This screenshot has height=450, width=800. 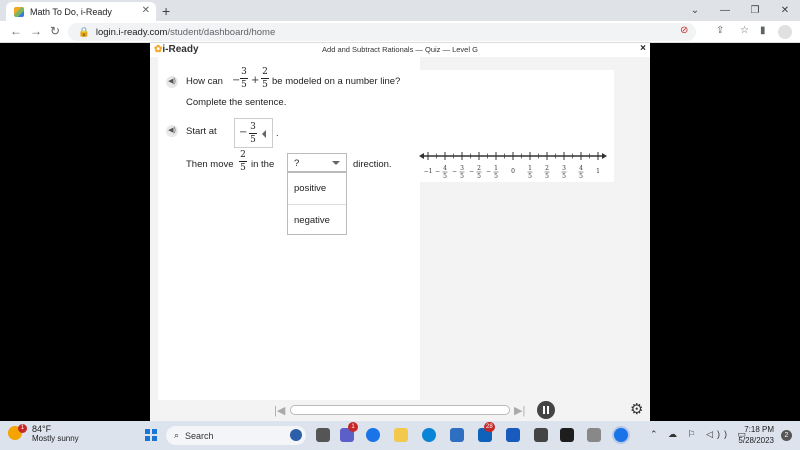 I want to click on plus-operator: +, so click(x=255, y=80).